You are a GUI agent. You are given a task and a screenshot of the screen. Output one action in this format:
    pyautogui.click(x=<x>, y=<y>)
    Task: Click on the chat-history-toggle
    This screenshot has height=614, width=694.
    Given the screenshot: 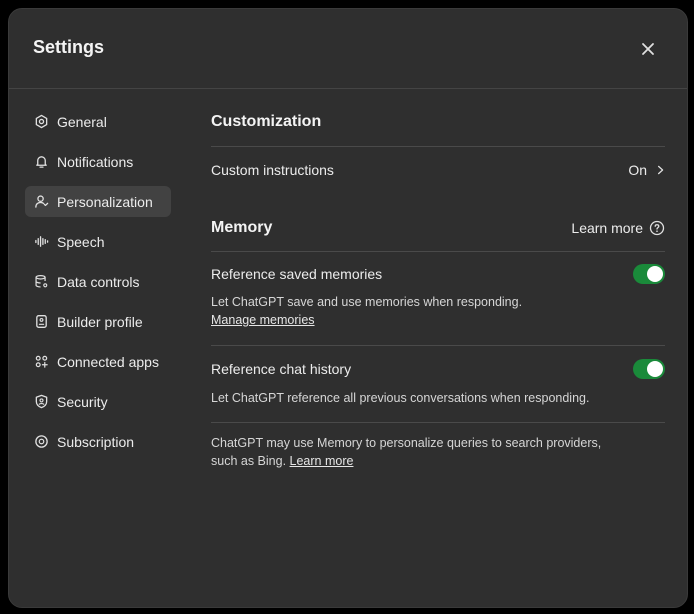 What is the action you would take?
    pyautogui.click(x=649, y=369)
    